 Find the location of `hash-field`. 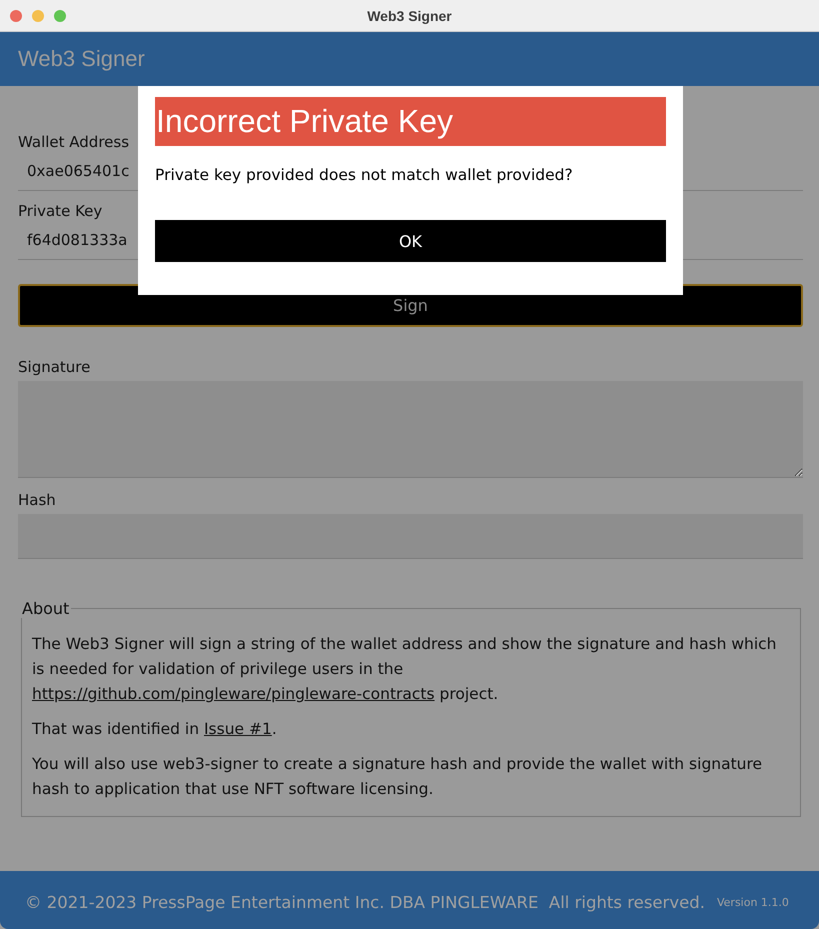

hash-field is located at coordinates (410, 536).